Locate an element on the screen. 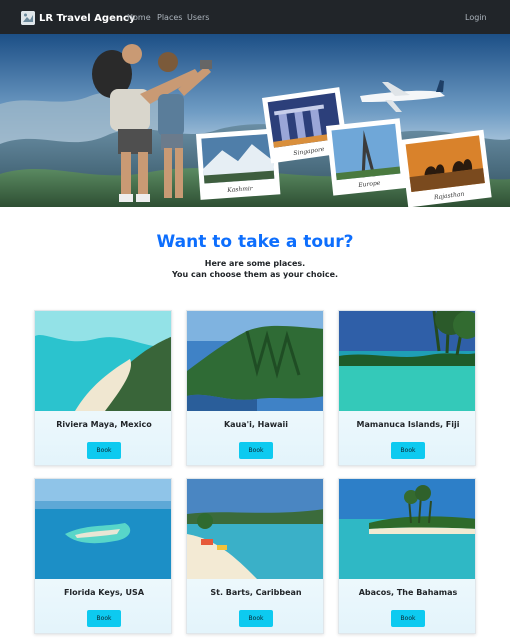 This screenshot has width=510, height=643. destination-card: Kaua'i, Hawaii Book is located at coordinates (255, 388).